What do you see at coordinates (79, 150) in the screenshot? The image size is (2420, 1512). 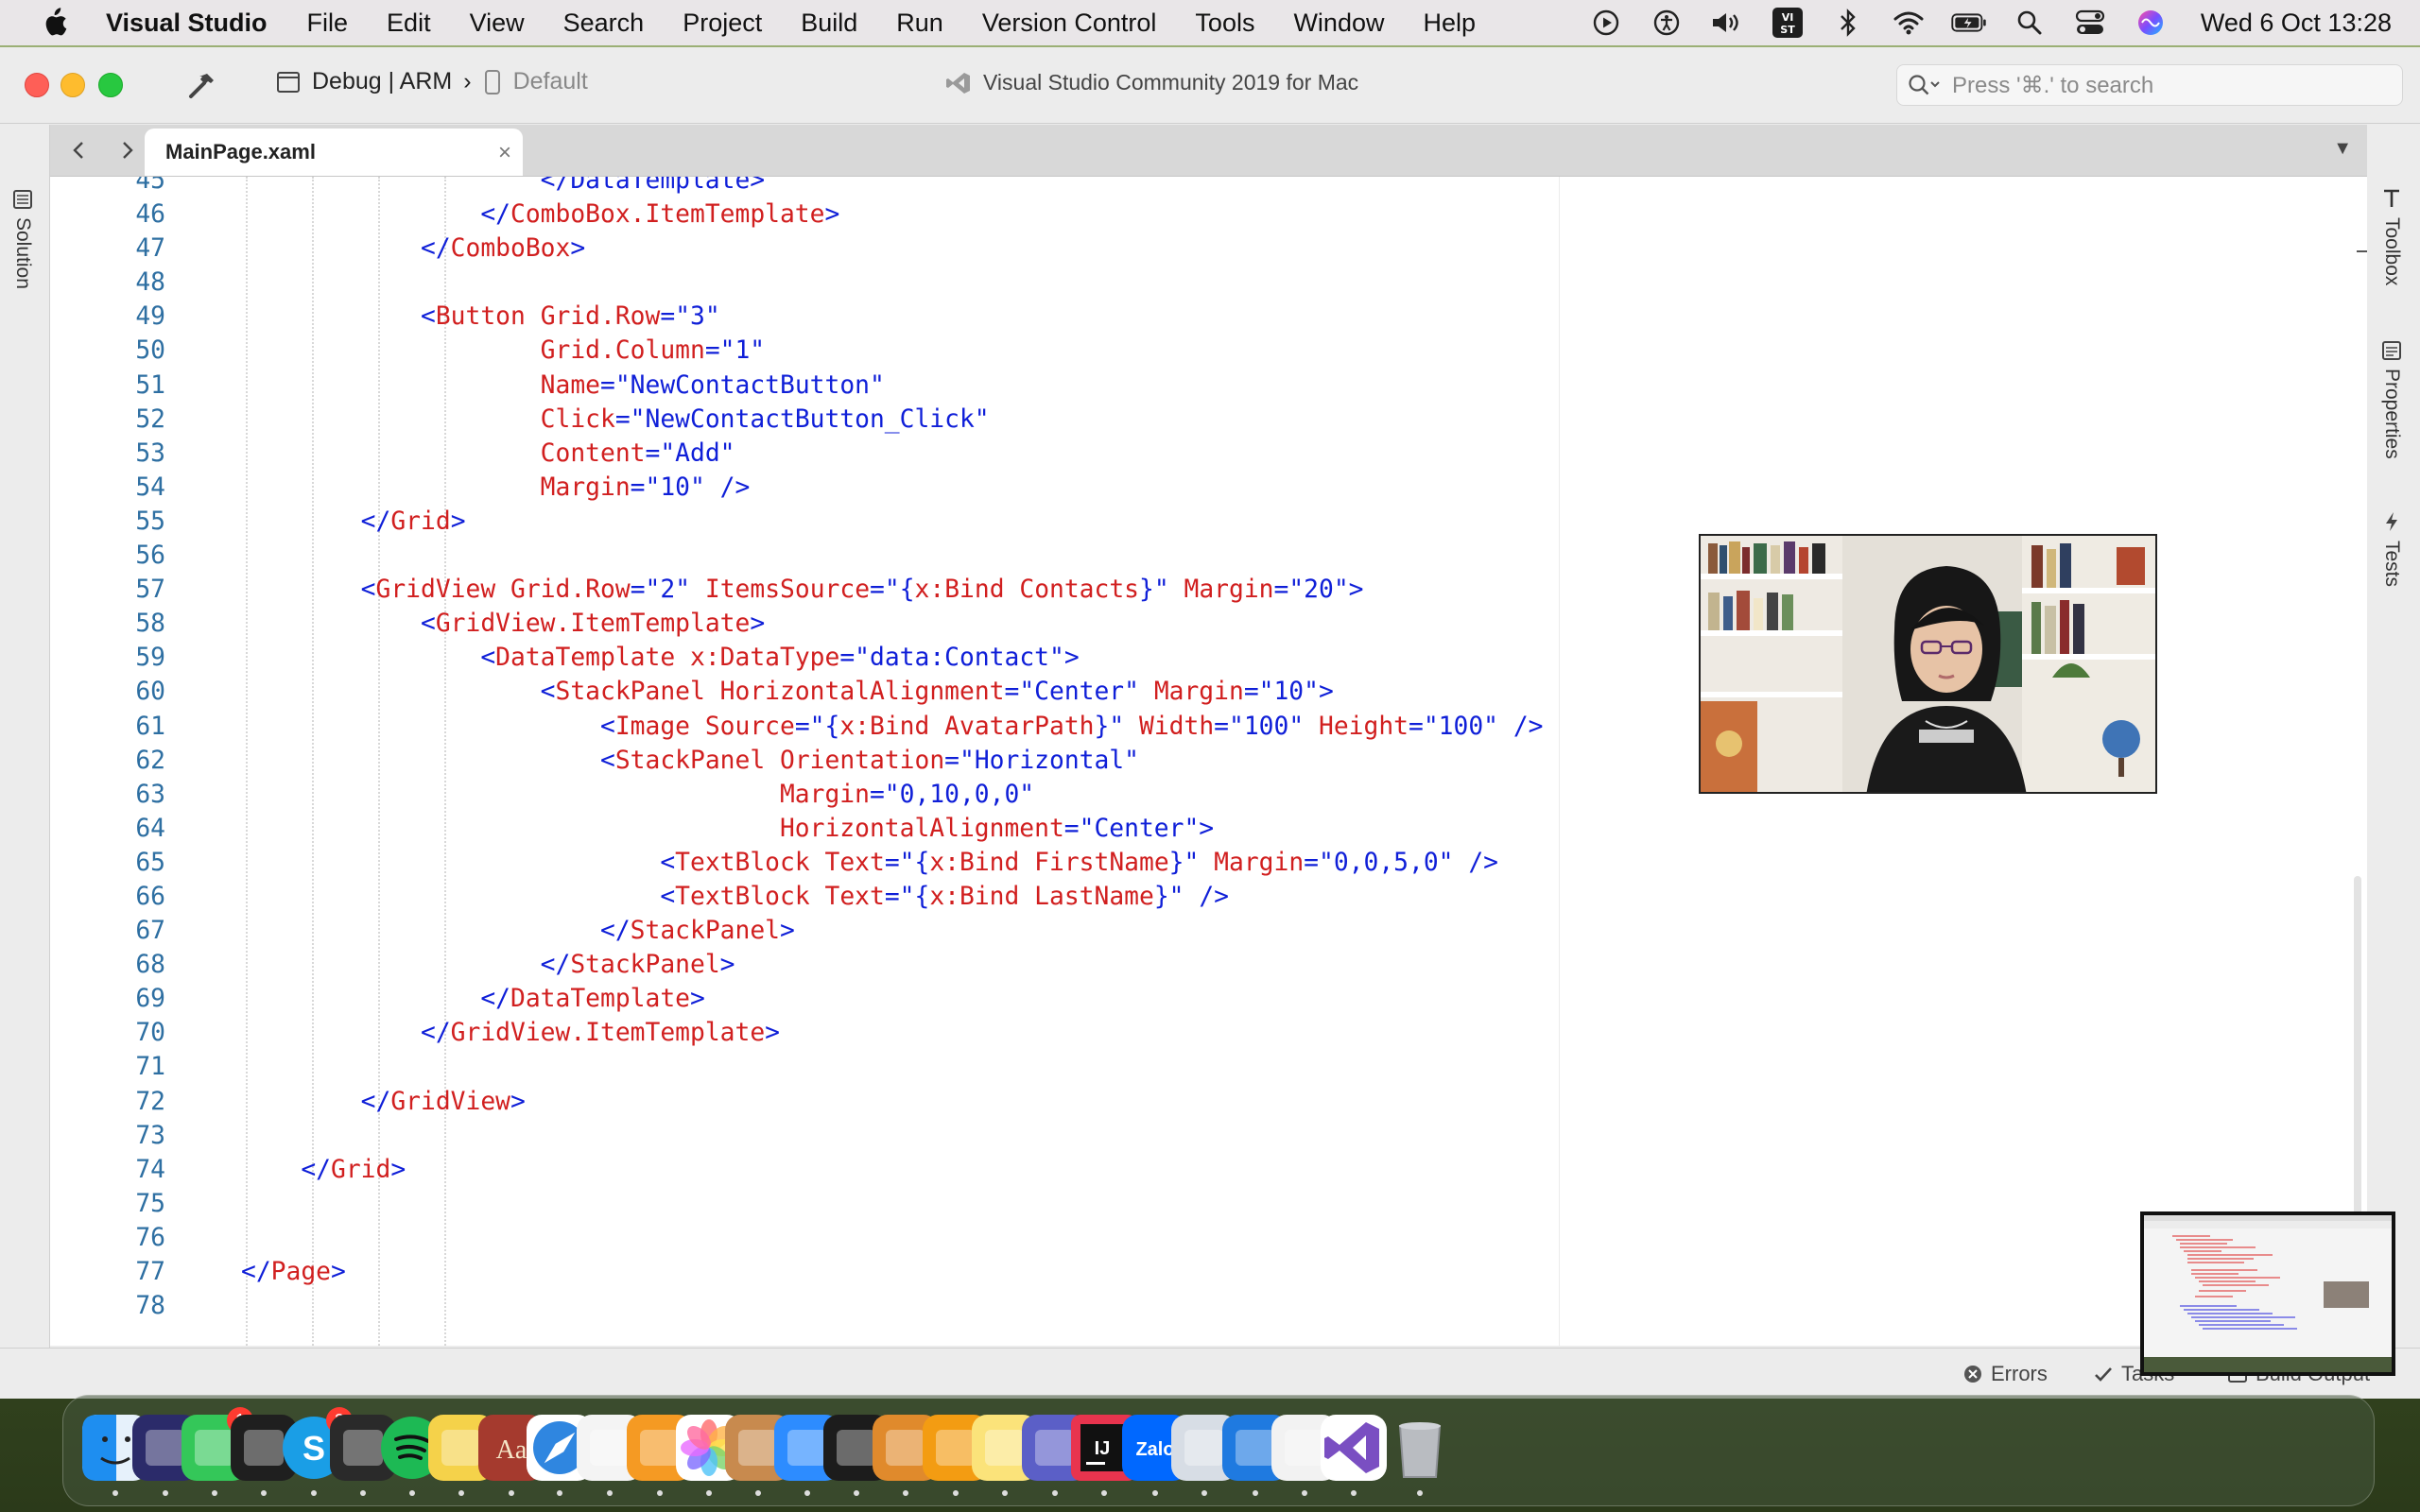 I see `navigate-back-button` at bounding box center [79, 150].